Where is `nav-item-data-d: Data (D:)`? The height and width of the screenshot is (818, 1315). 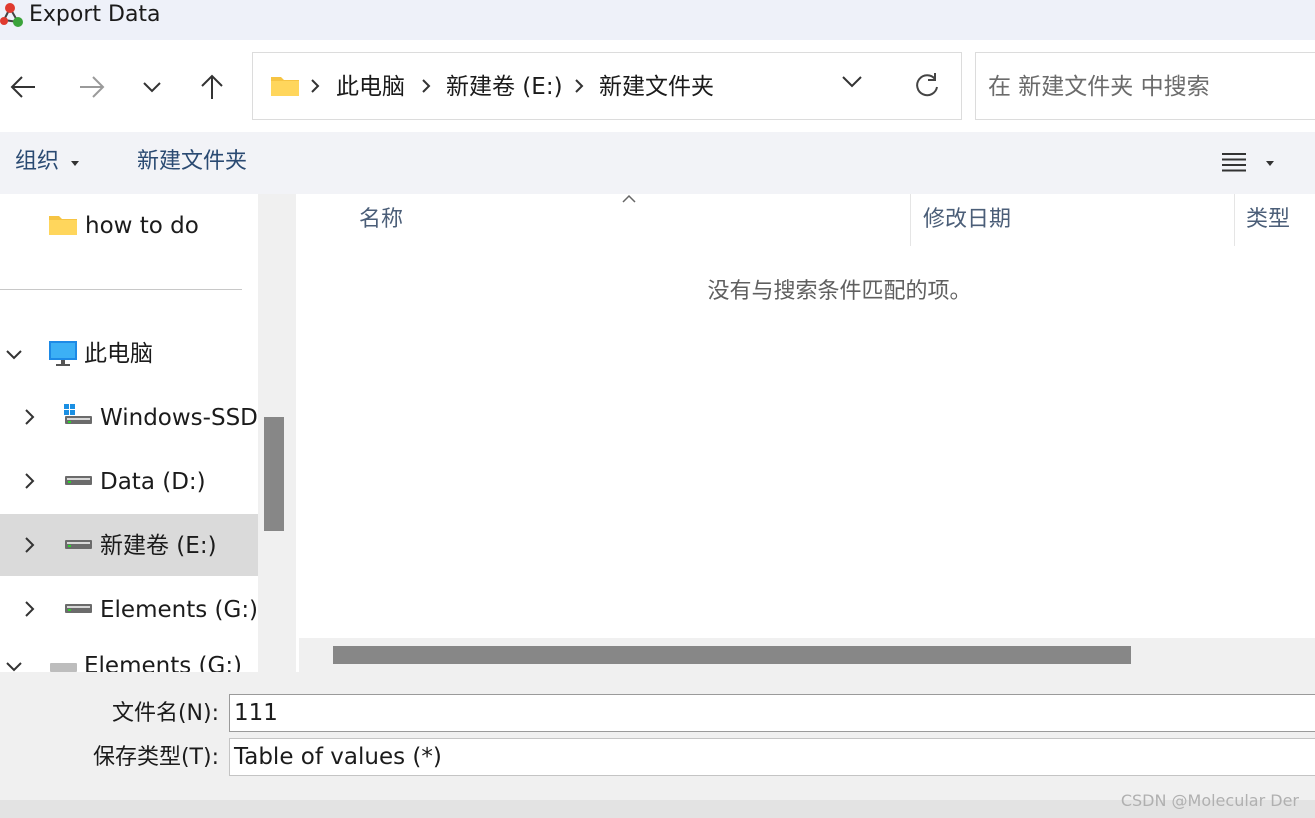 nav-item-data-d: Data (D:) is located at coordinates (129, 481).